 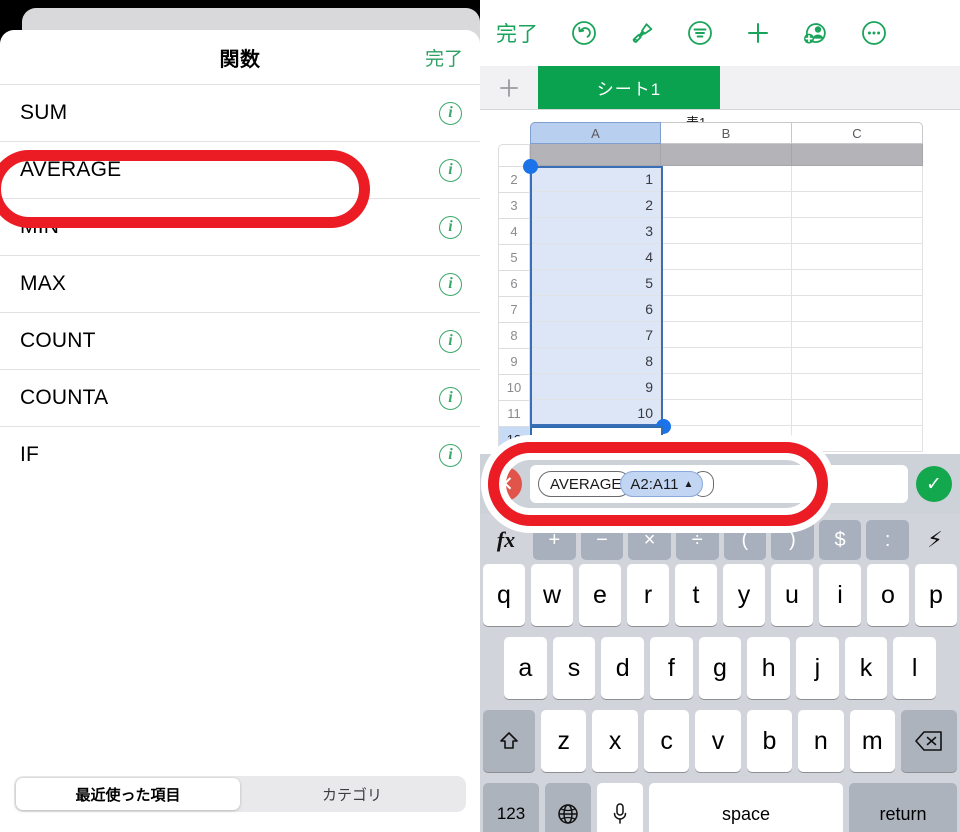 I want to click on key-v: v, so click(x=718, y=741).